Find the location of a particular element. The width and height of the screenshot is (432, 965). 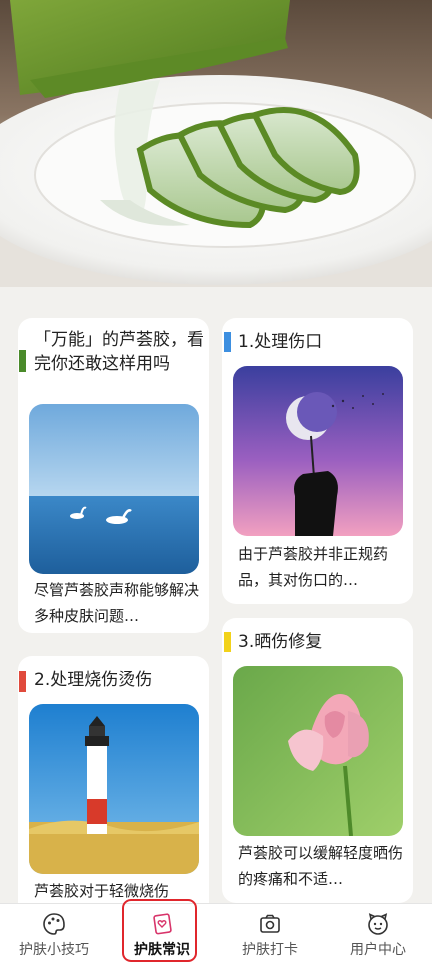

tab-skincare-tips: 护肤小技巧 is located at coordinates (54, 934).